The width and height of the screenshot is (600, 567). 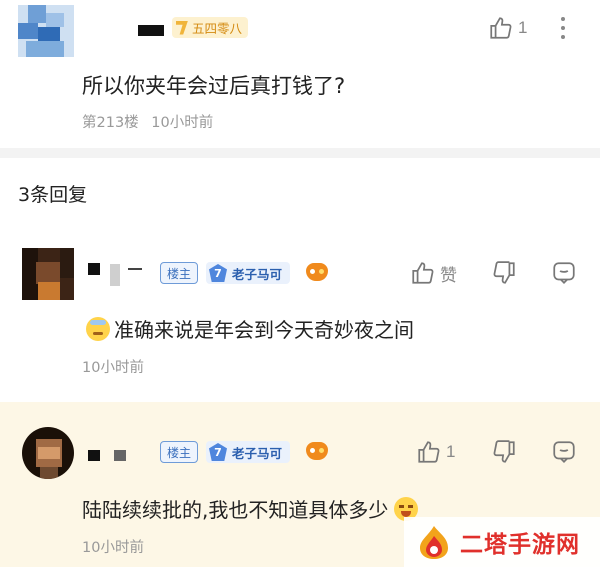 I want to click on like-label: 赞, so click(x=448, y=275).